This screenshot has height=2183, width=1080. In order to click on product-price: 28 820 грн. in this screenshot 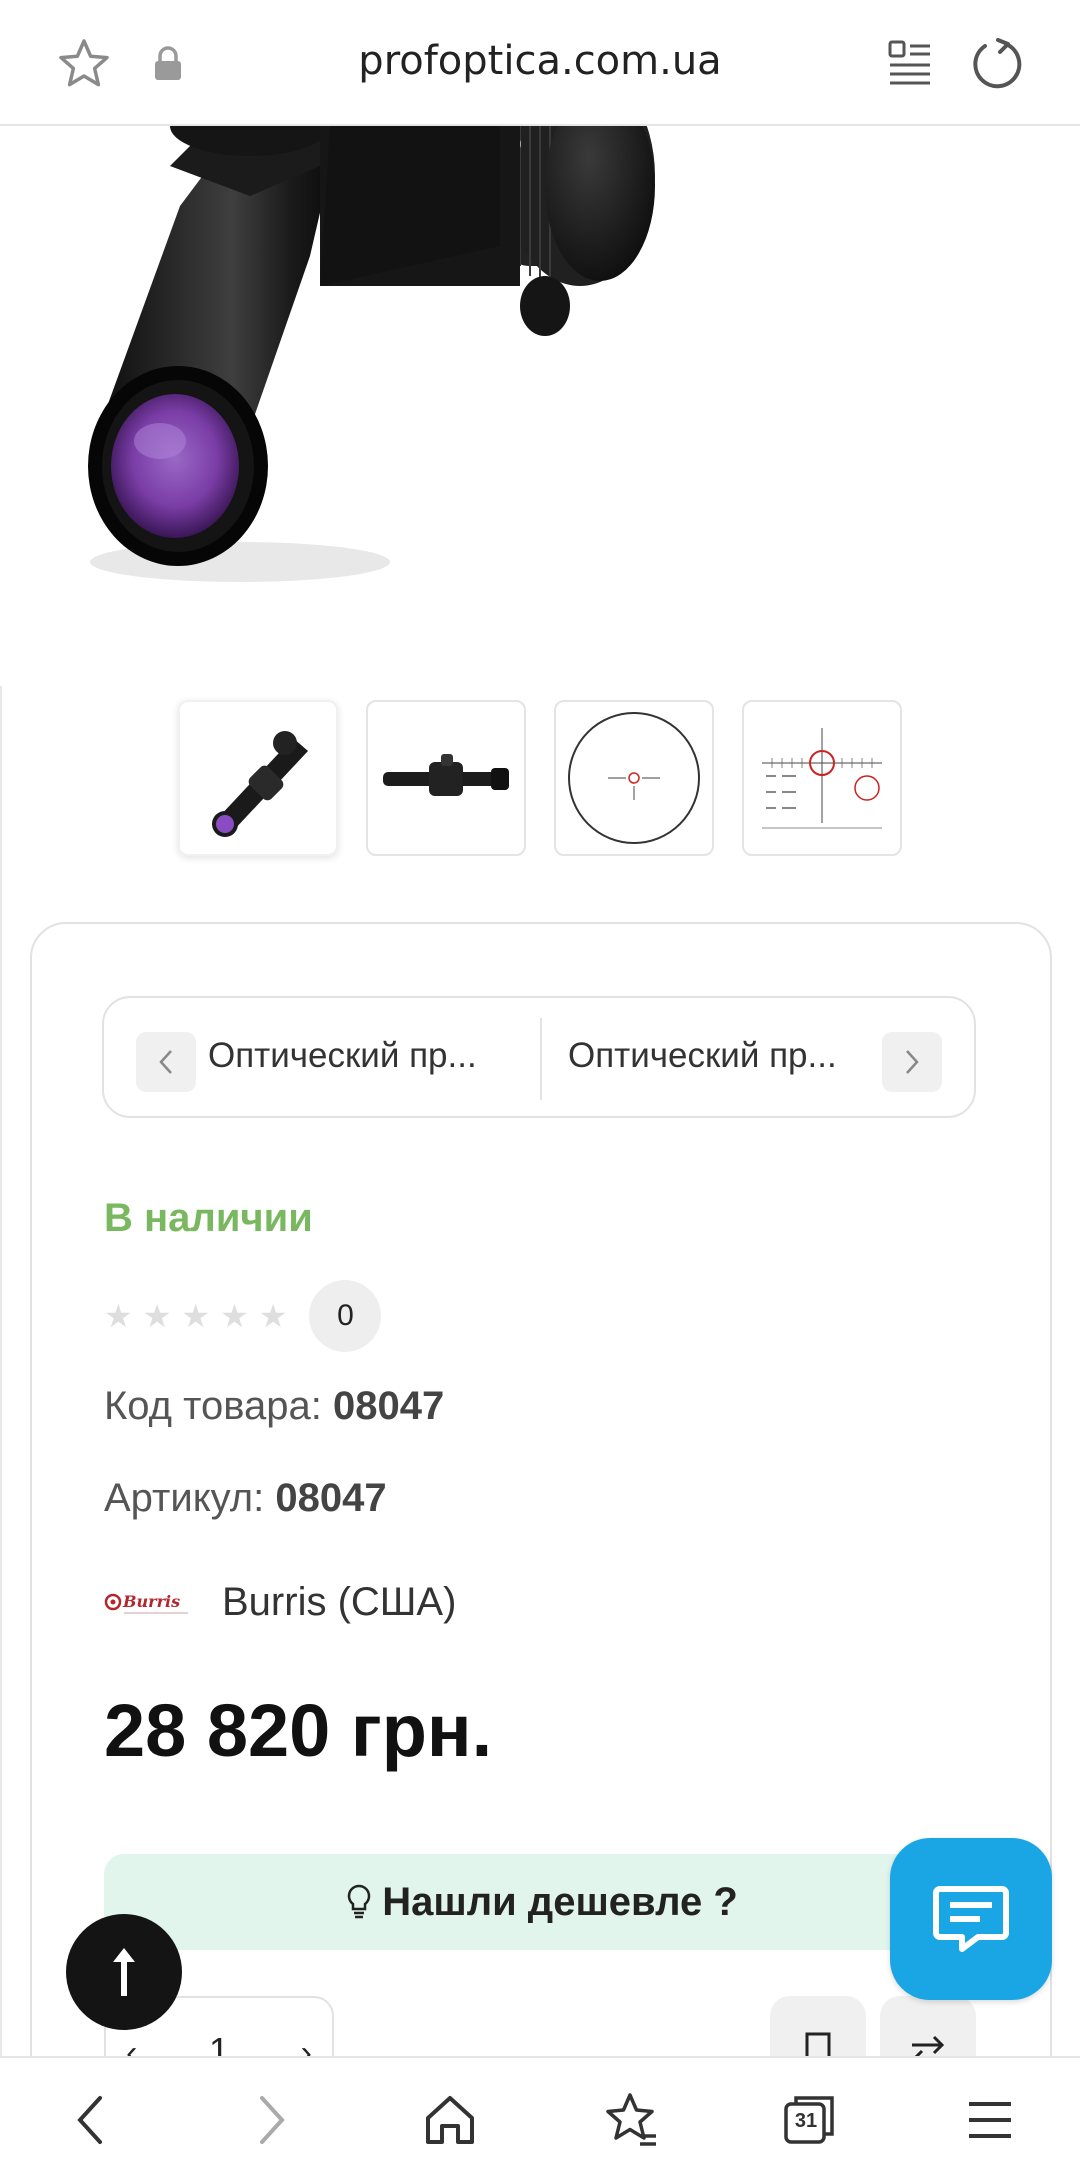, I will do `click(298, 1730)`.